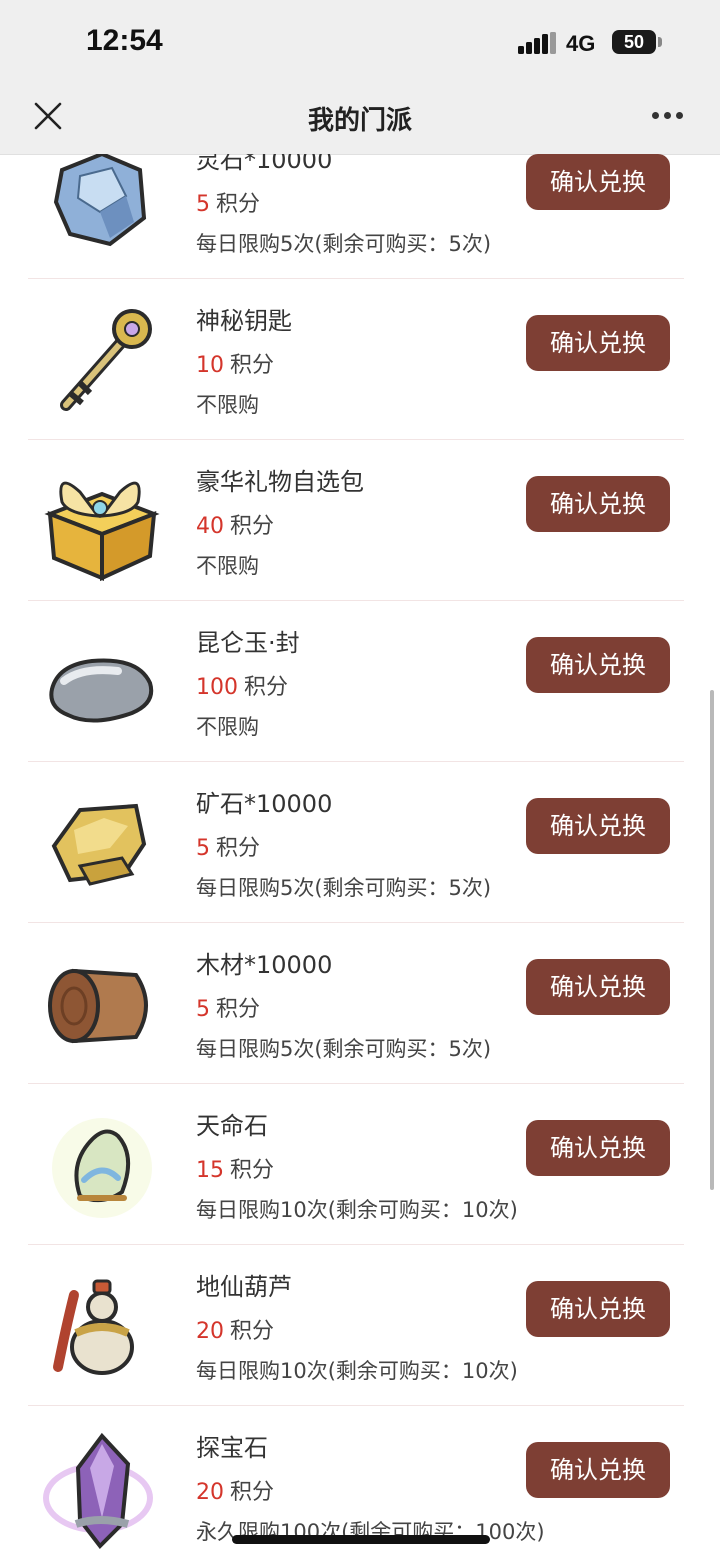 Image resolution: width=720 pixels, height=1558 pixels. I want to click on ore-icon, so click(99, 844).